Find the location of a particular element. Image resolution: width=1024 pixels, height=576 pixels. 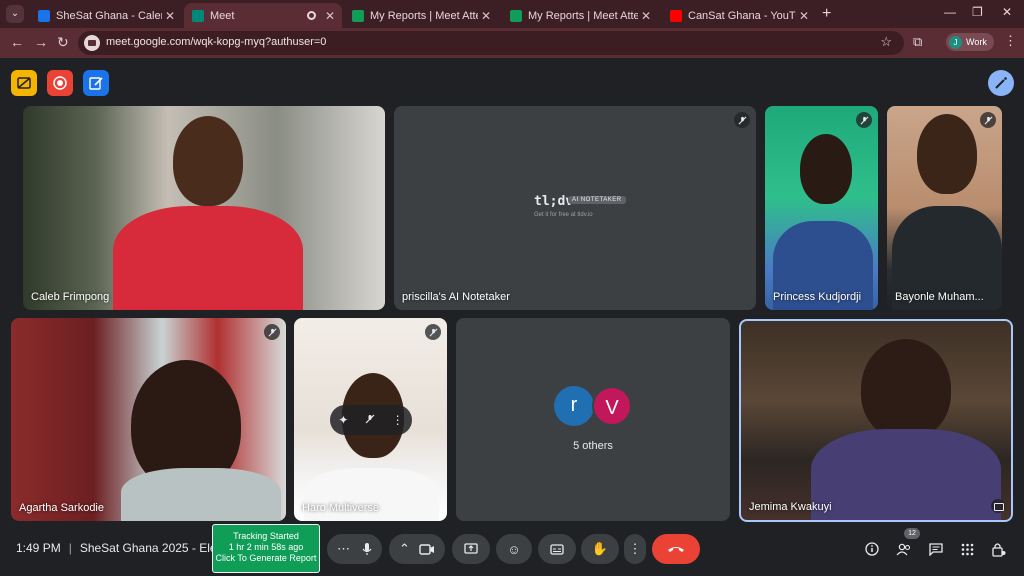

extensions-icon: ⧉ is located at coordinates (917, 42).